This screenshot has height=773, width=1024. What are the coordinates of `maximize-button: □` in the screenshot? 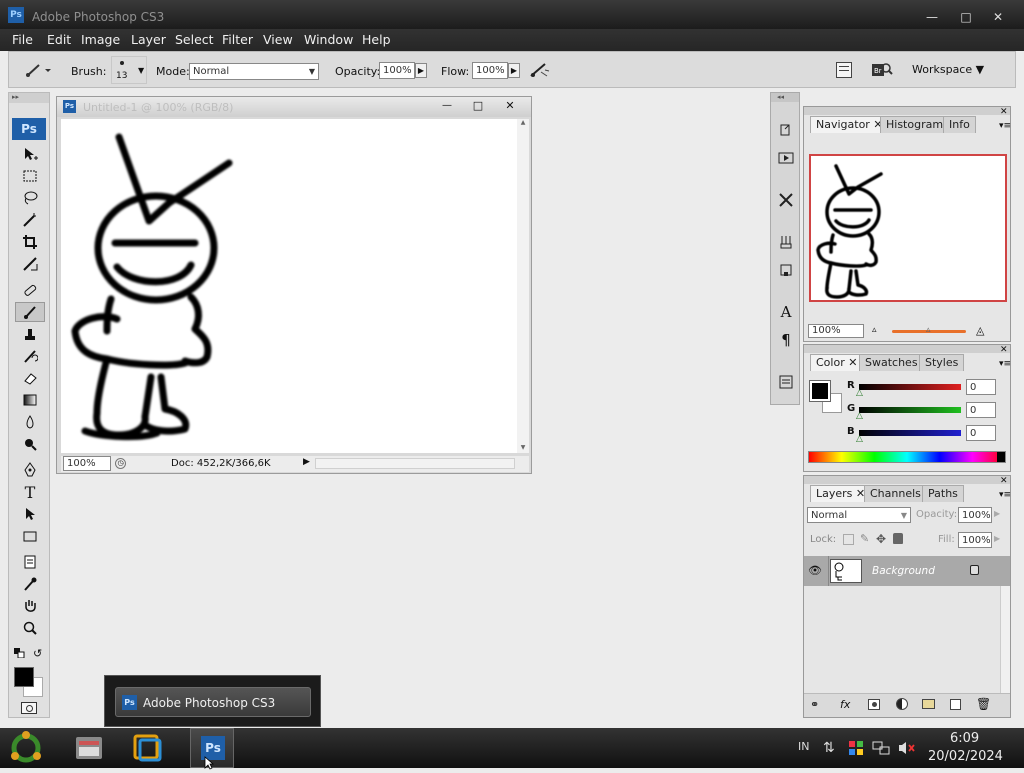 It's located at (966, 17).